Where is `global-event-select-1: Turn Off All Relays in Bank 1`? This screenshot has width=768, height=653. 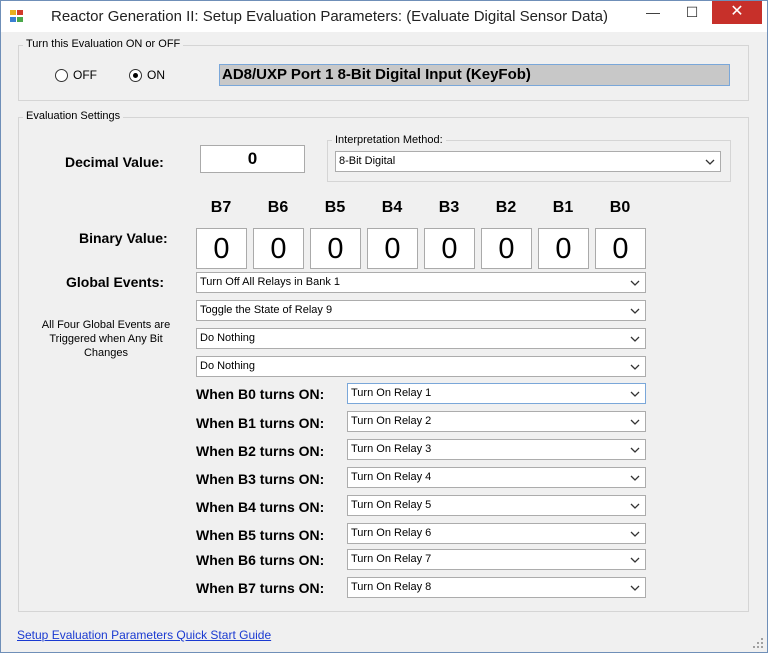 global-event-select-1: Turn Off All Relays in Bank 1 is located at coordinates (421, 282).